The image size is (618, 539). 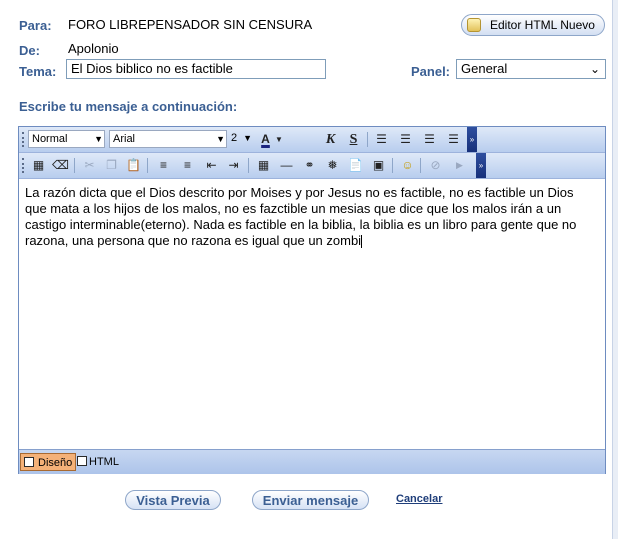 I want to click on outdent-icon: ⇤, so click(x=211, y=165).